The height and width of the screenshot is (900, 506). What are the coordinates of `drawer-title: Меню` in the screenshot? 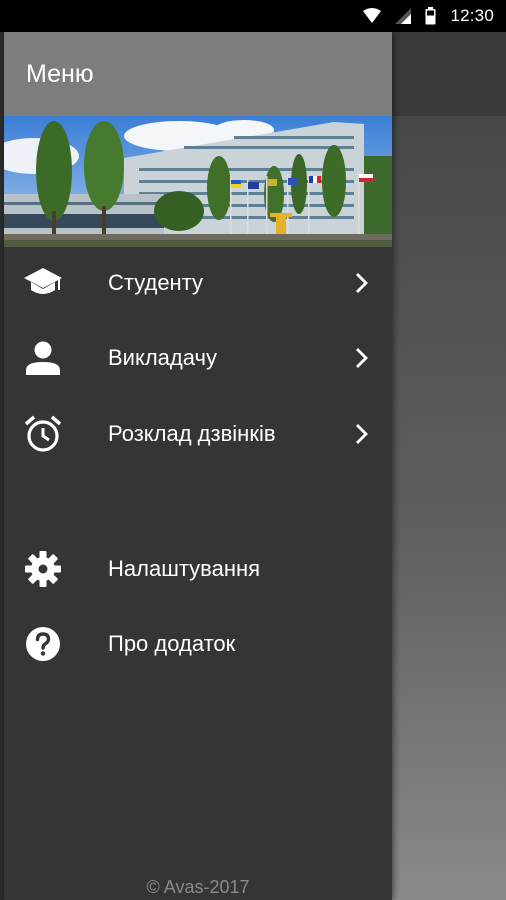 It's located at (60, 73).